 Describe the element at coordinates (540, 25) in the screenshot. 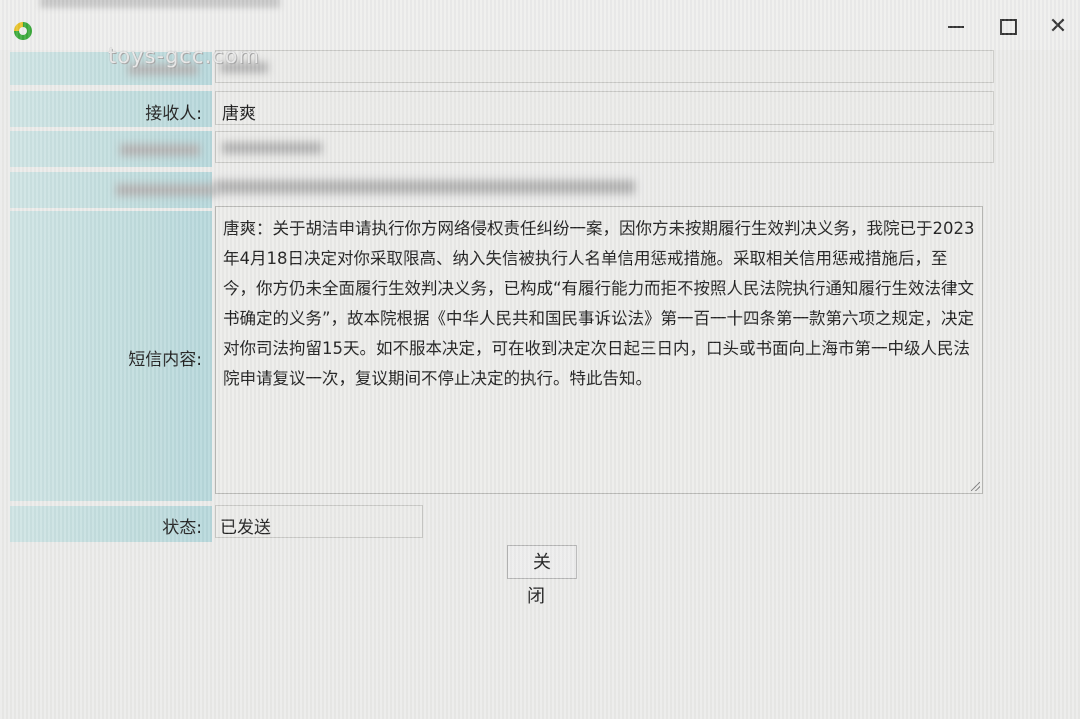

I see `title-bar: ✕` at that location.